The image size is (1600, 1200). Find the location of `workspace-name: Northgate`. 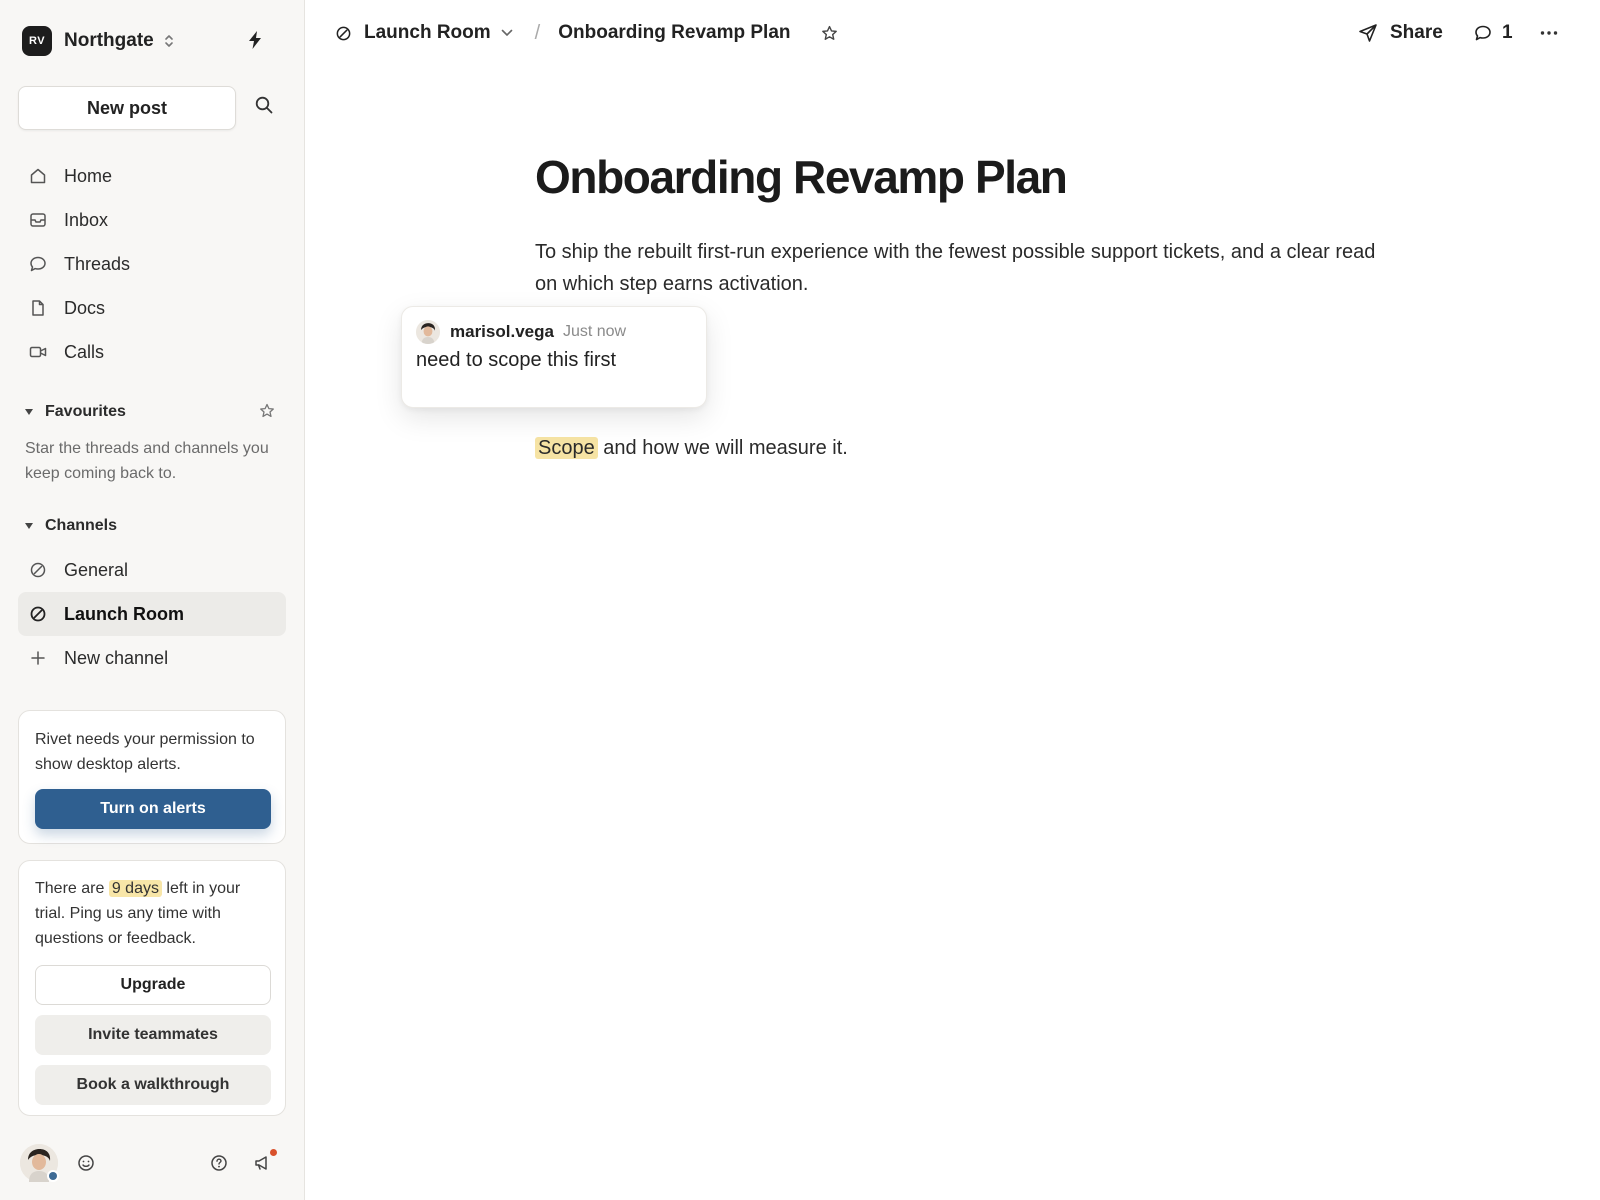

workspace-name: Northgate is located at coordinates (109, 40).